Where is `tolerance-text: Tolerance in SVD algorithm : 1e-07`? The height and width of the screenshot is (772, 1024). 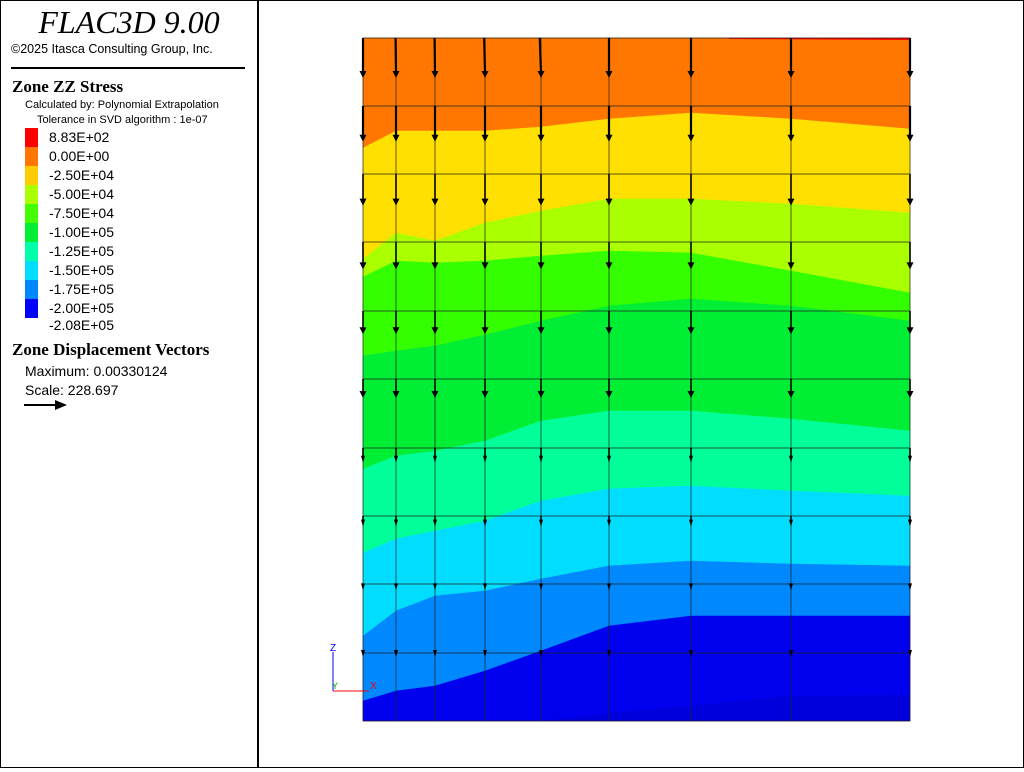 tolerance-text: Tolerance in SVD algorithm : 1e-07 is located at coordinates (122, 120).